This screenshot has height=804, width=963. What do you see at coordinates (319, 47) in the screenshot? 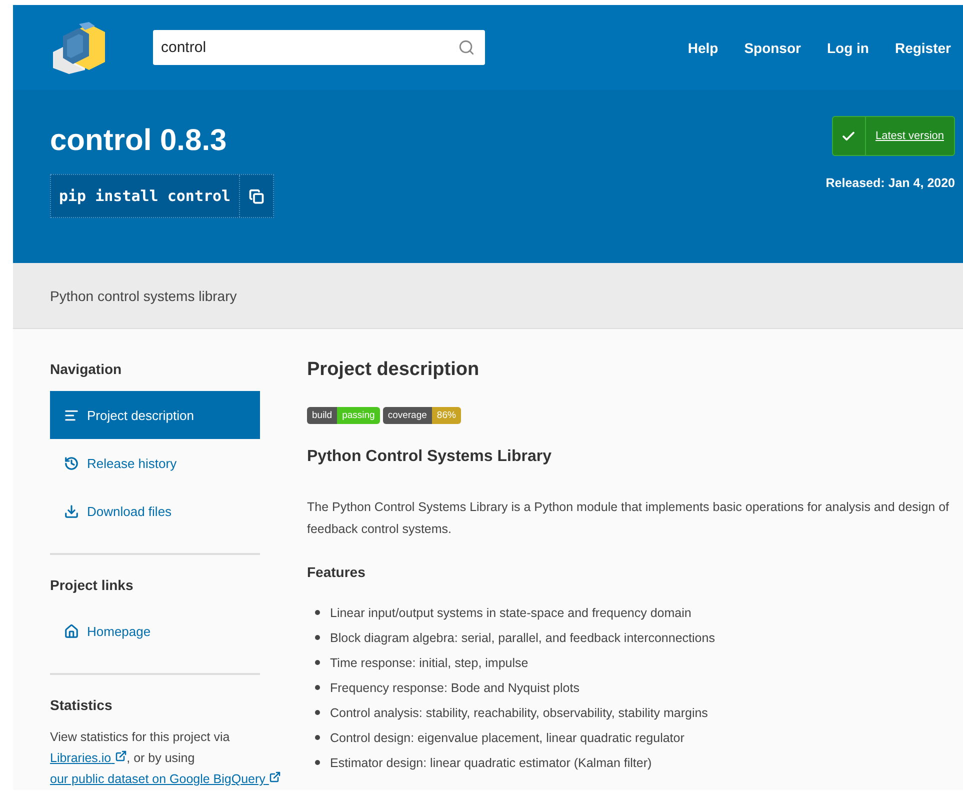
I see `search-field: control` at bounding box center [319, 47].